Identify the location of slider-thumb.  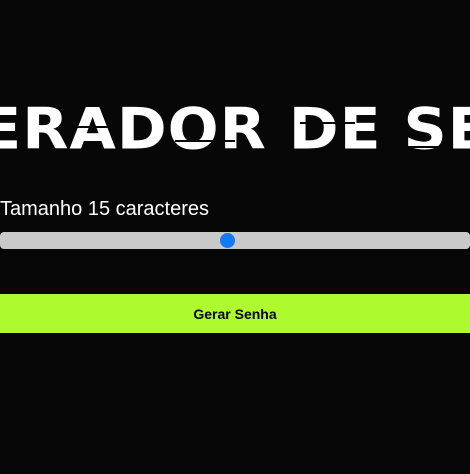
(227, 240).